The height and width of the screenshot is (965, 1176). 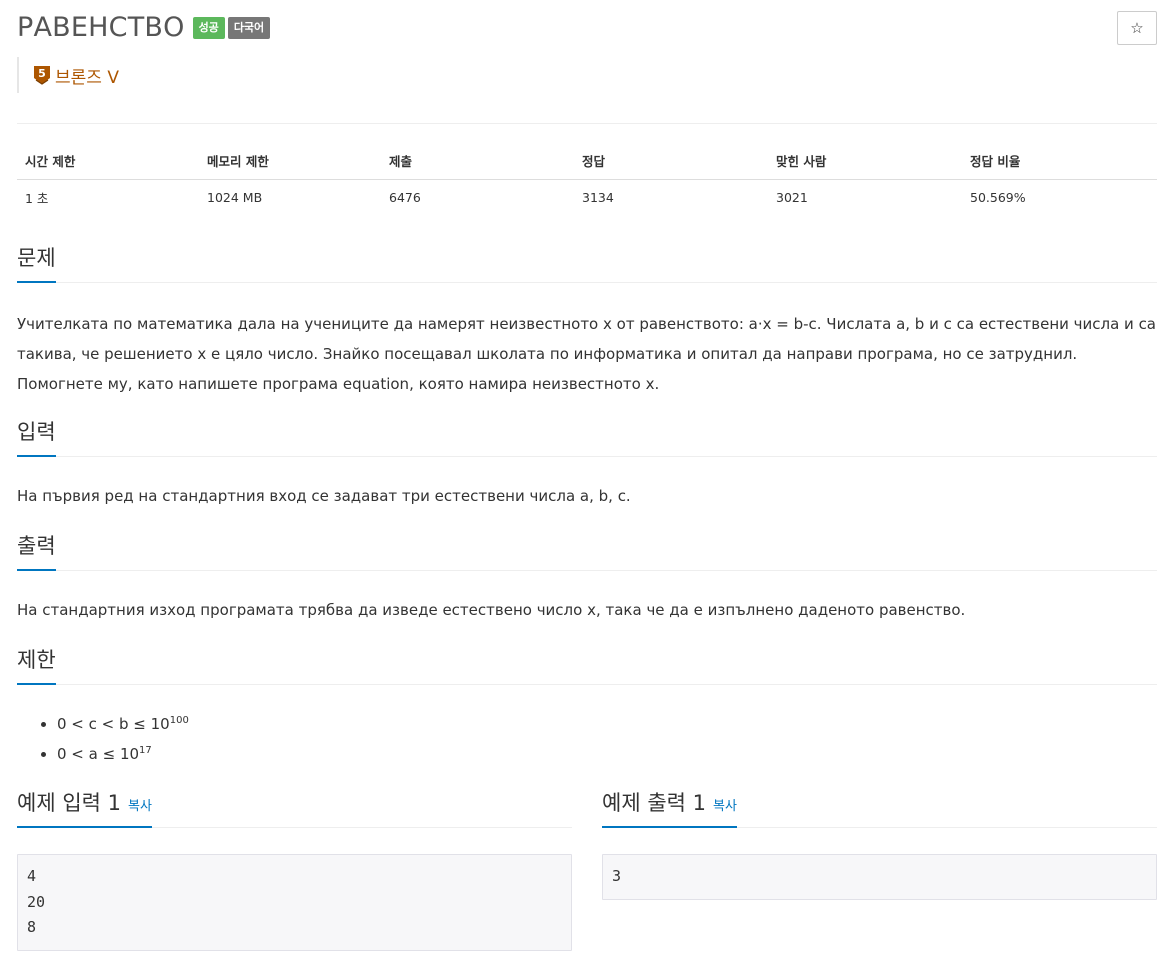 What do you see at coordinates (607, 754) in the screenshot?
I see `limit-item: 0 < a ≤ 1017` at bounding box center [607, 754].